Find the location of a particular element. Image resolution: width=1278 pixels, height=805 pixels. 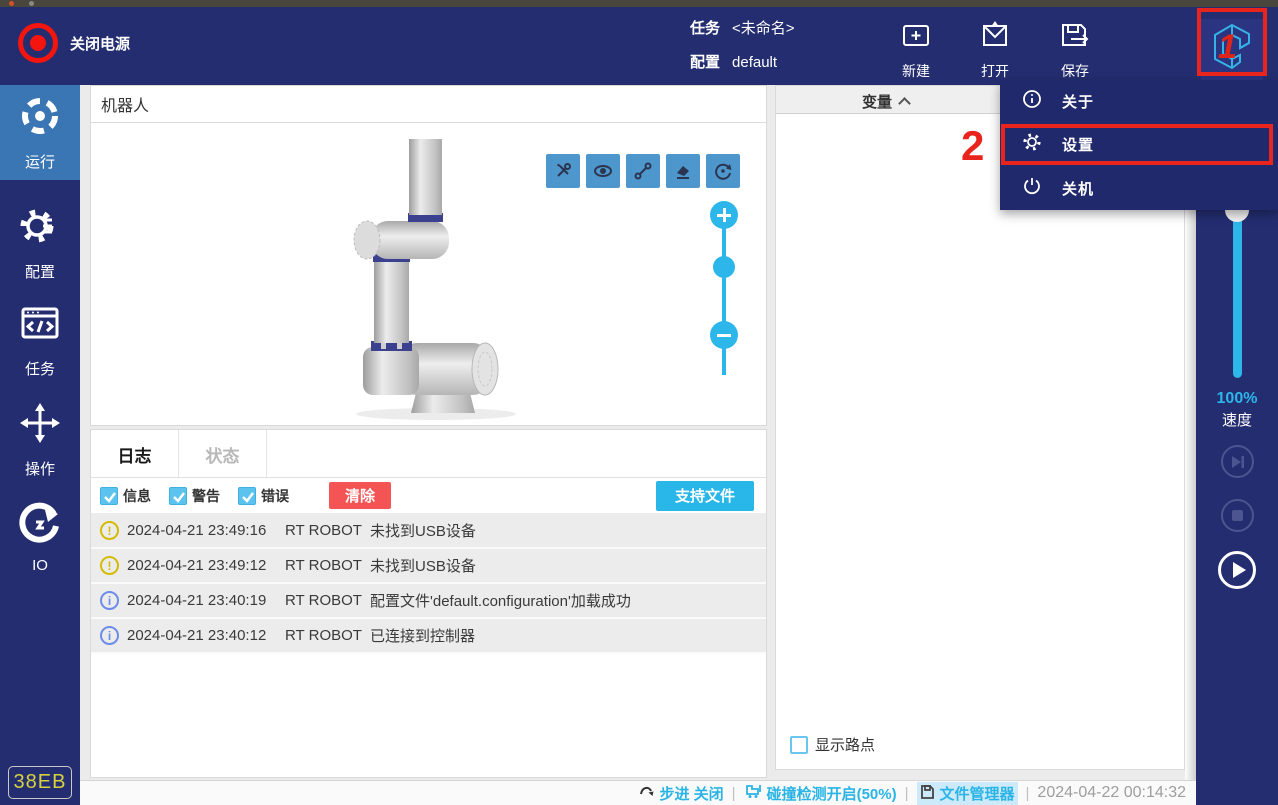

zoom-in-button is located at coordinates (724, 215).